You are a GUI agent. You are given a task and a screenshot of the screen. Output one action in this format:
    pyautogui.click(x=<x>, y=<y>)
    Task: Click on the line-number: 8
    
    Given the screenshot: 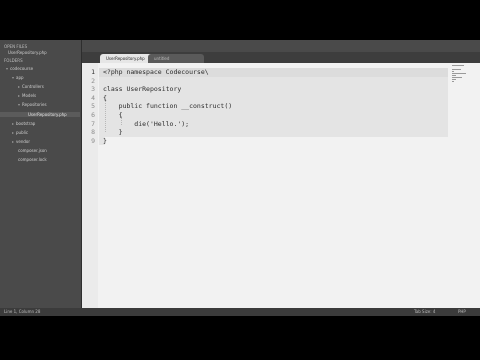 What is the action you would take?
    pyautogui.click(x=93, y=132)
    